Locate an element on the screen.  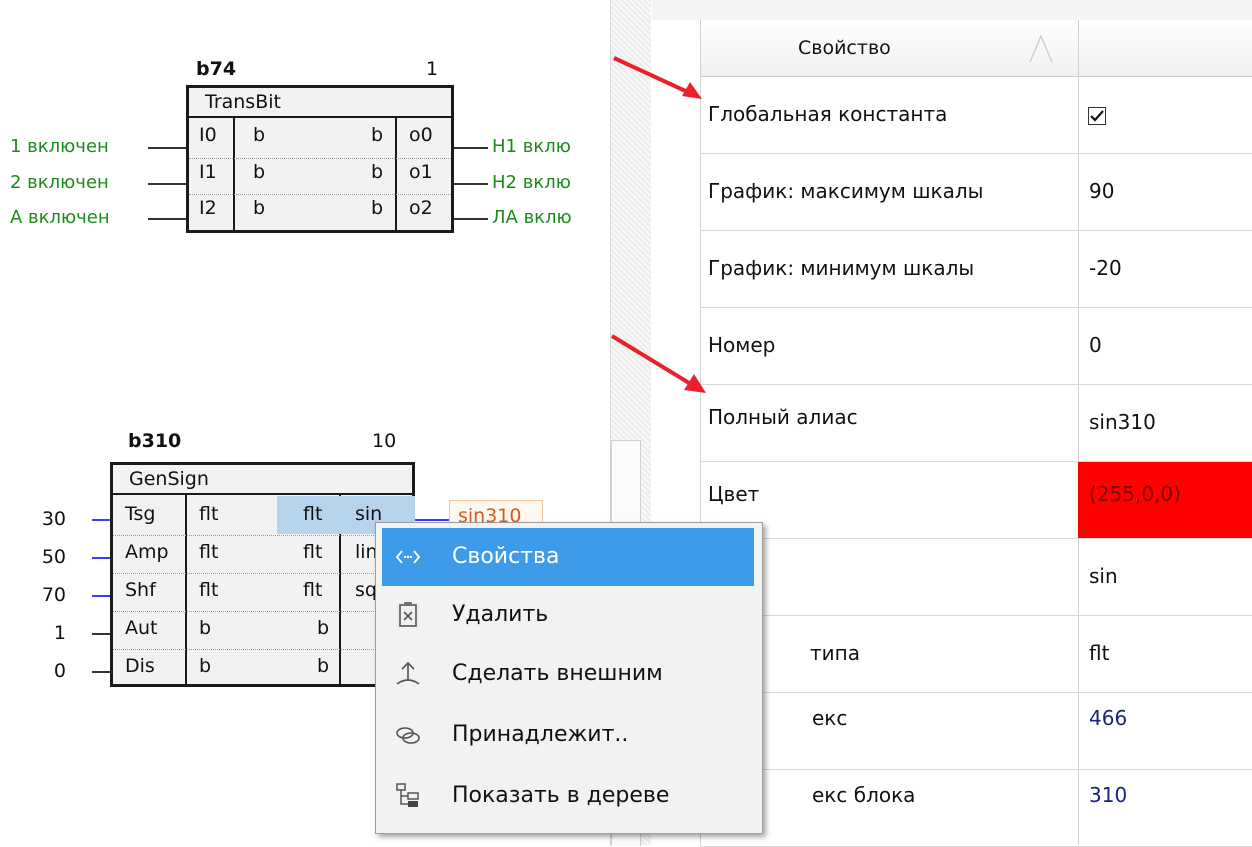
property-value: sin310 is located at coordinates (1165, 423).